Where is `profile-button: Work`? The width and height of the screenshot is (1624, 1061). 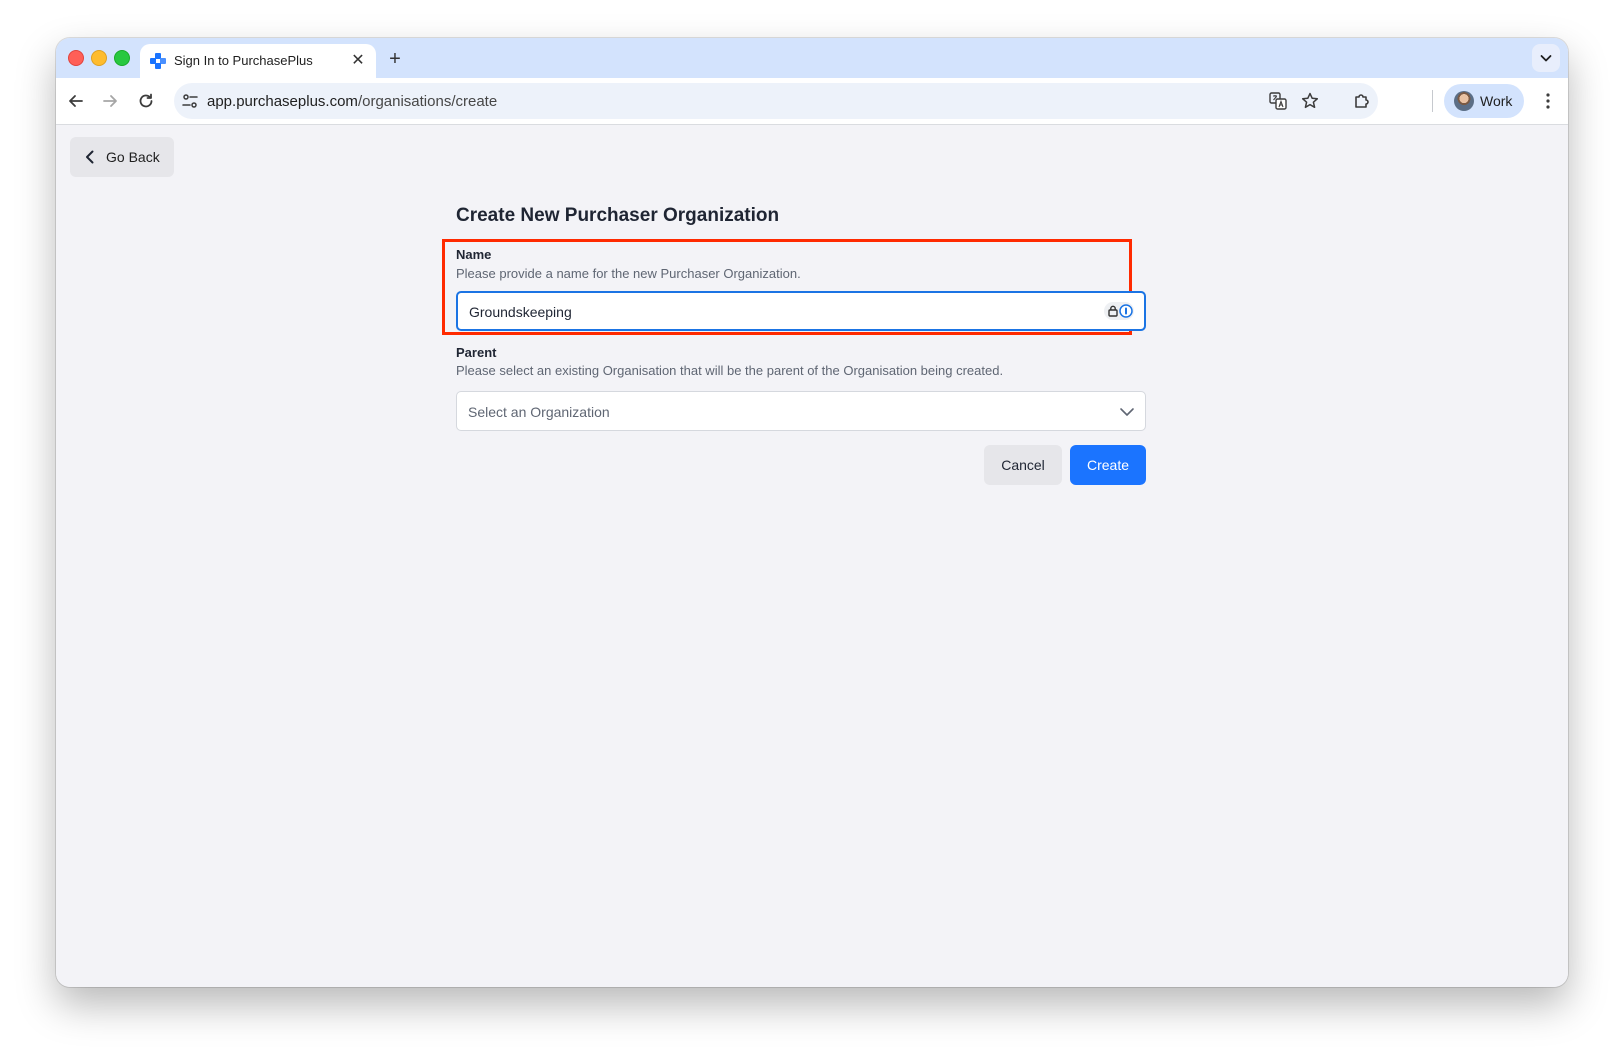
profile-button: Work is located at coordinates (1484, 101).